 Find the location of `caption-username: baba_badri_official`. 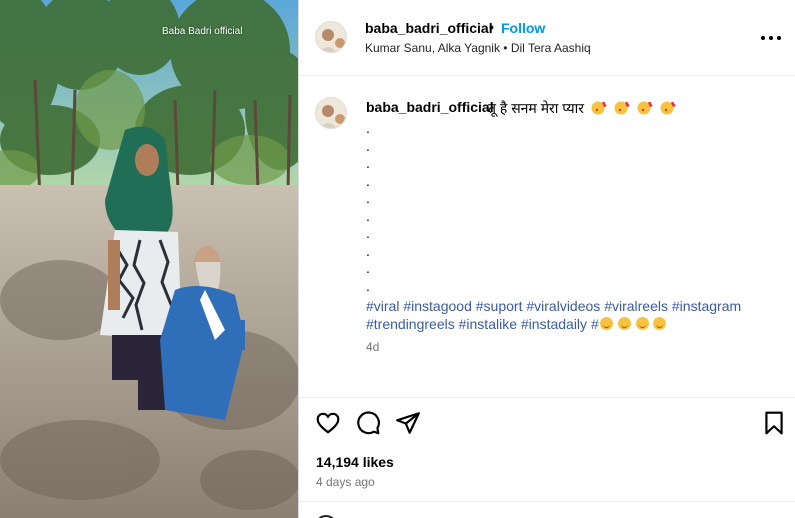

caption-username: baba_badri_official is located at coordinates (430, 107).